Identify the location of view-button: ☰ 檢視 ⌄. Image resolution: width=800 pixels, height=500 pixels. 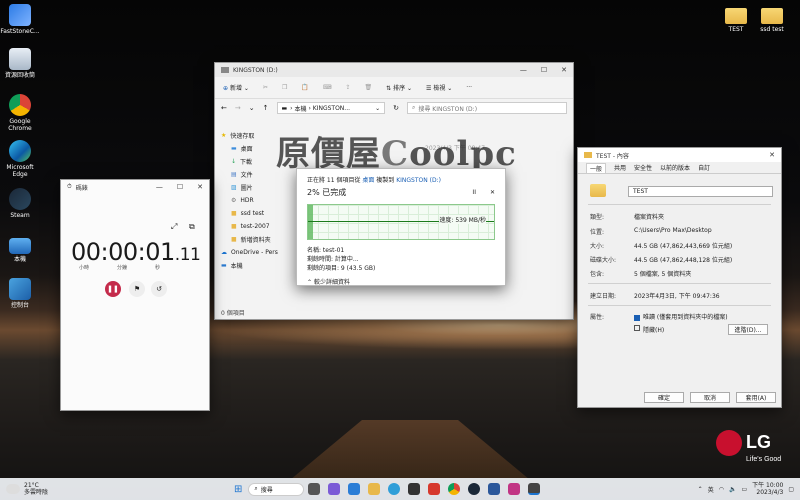
(439, 87).